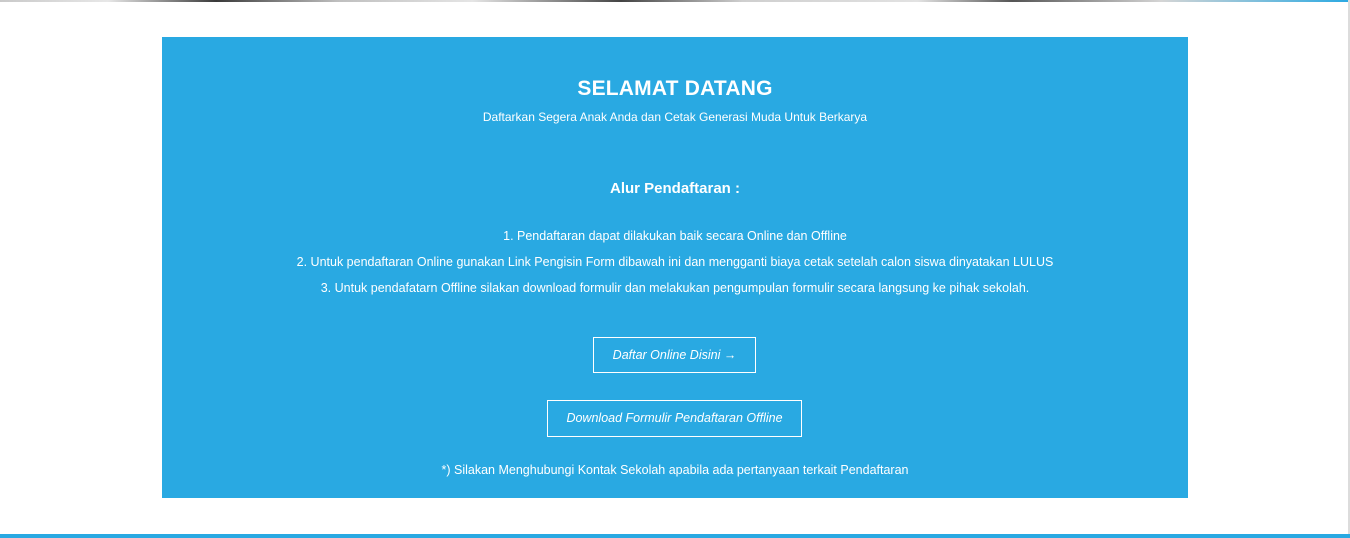 Image resolution: width=1350 pixels, height=538 pixels. Describe the element at coordinates (674, 355) in the screenshot. I see `register-online-button: Daftar Online Disini →` at that location.